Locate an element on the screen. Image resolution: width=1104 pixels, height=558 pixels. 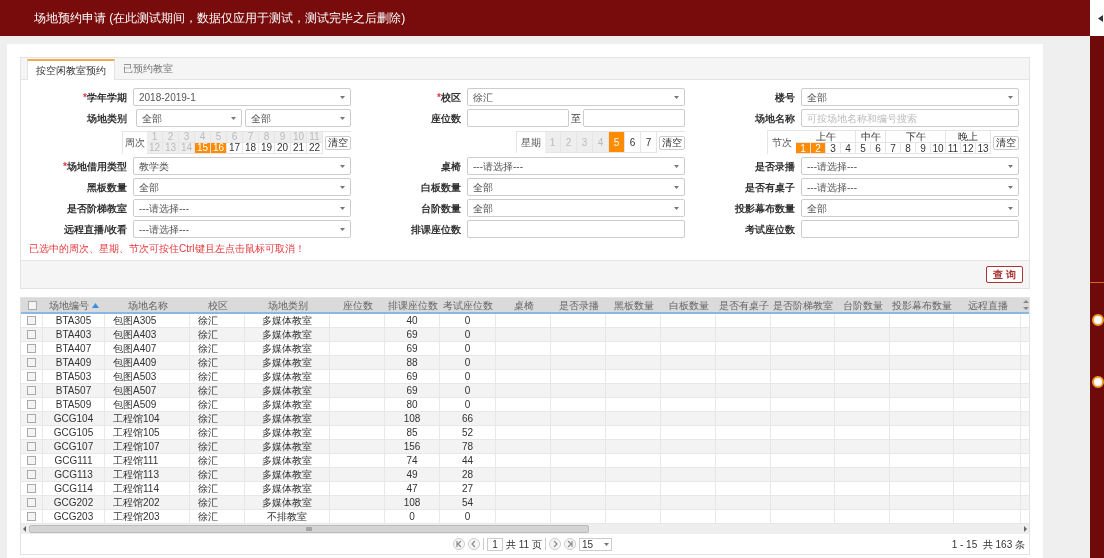
week-cell: 22 is located at coordinates (315, 148).